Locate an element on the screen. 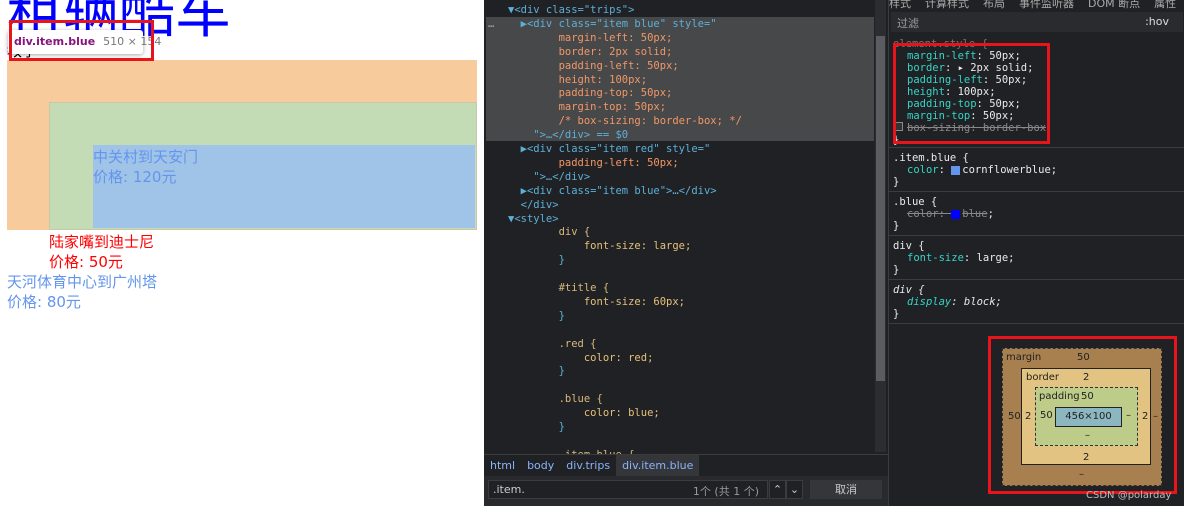 The image size is (1184, 506). padding-top: 50 is located at coordinates (1087, 396).